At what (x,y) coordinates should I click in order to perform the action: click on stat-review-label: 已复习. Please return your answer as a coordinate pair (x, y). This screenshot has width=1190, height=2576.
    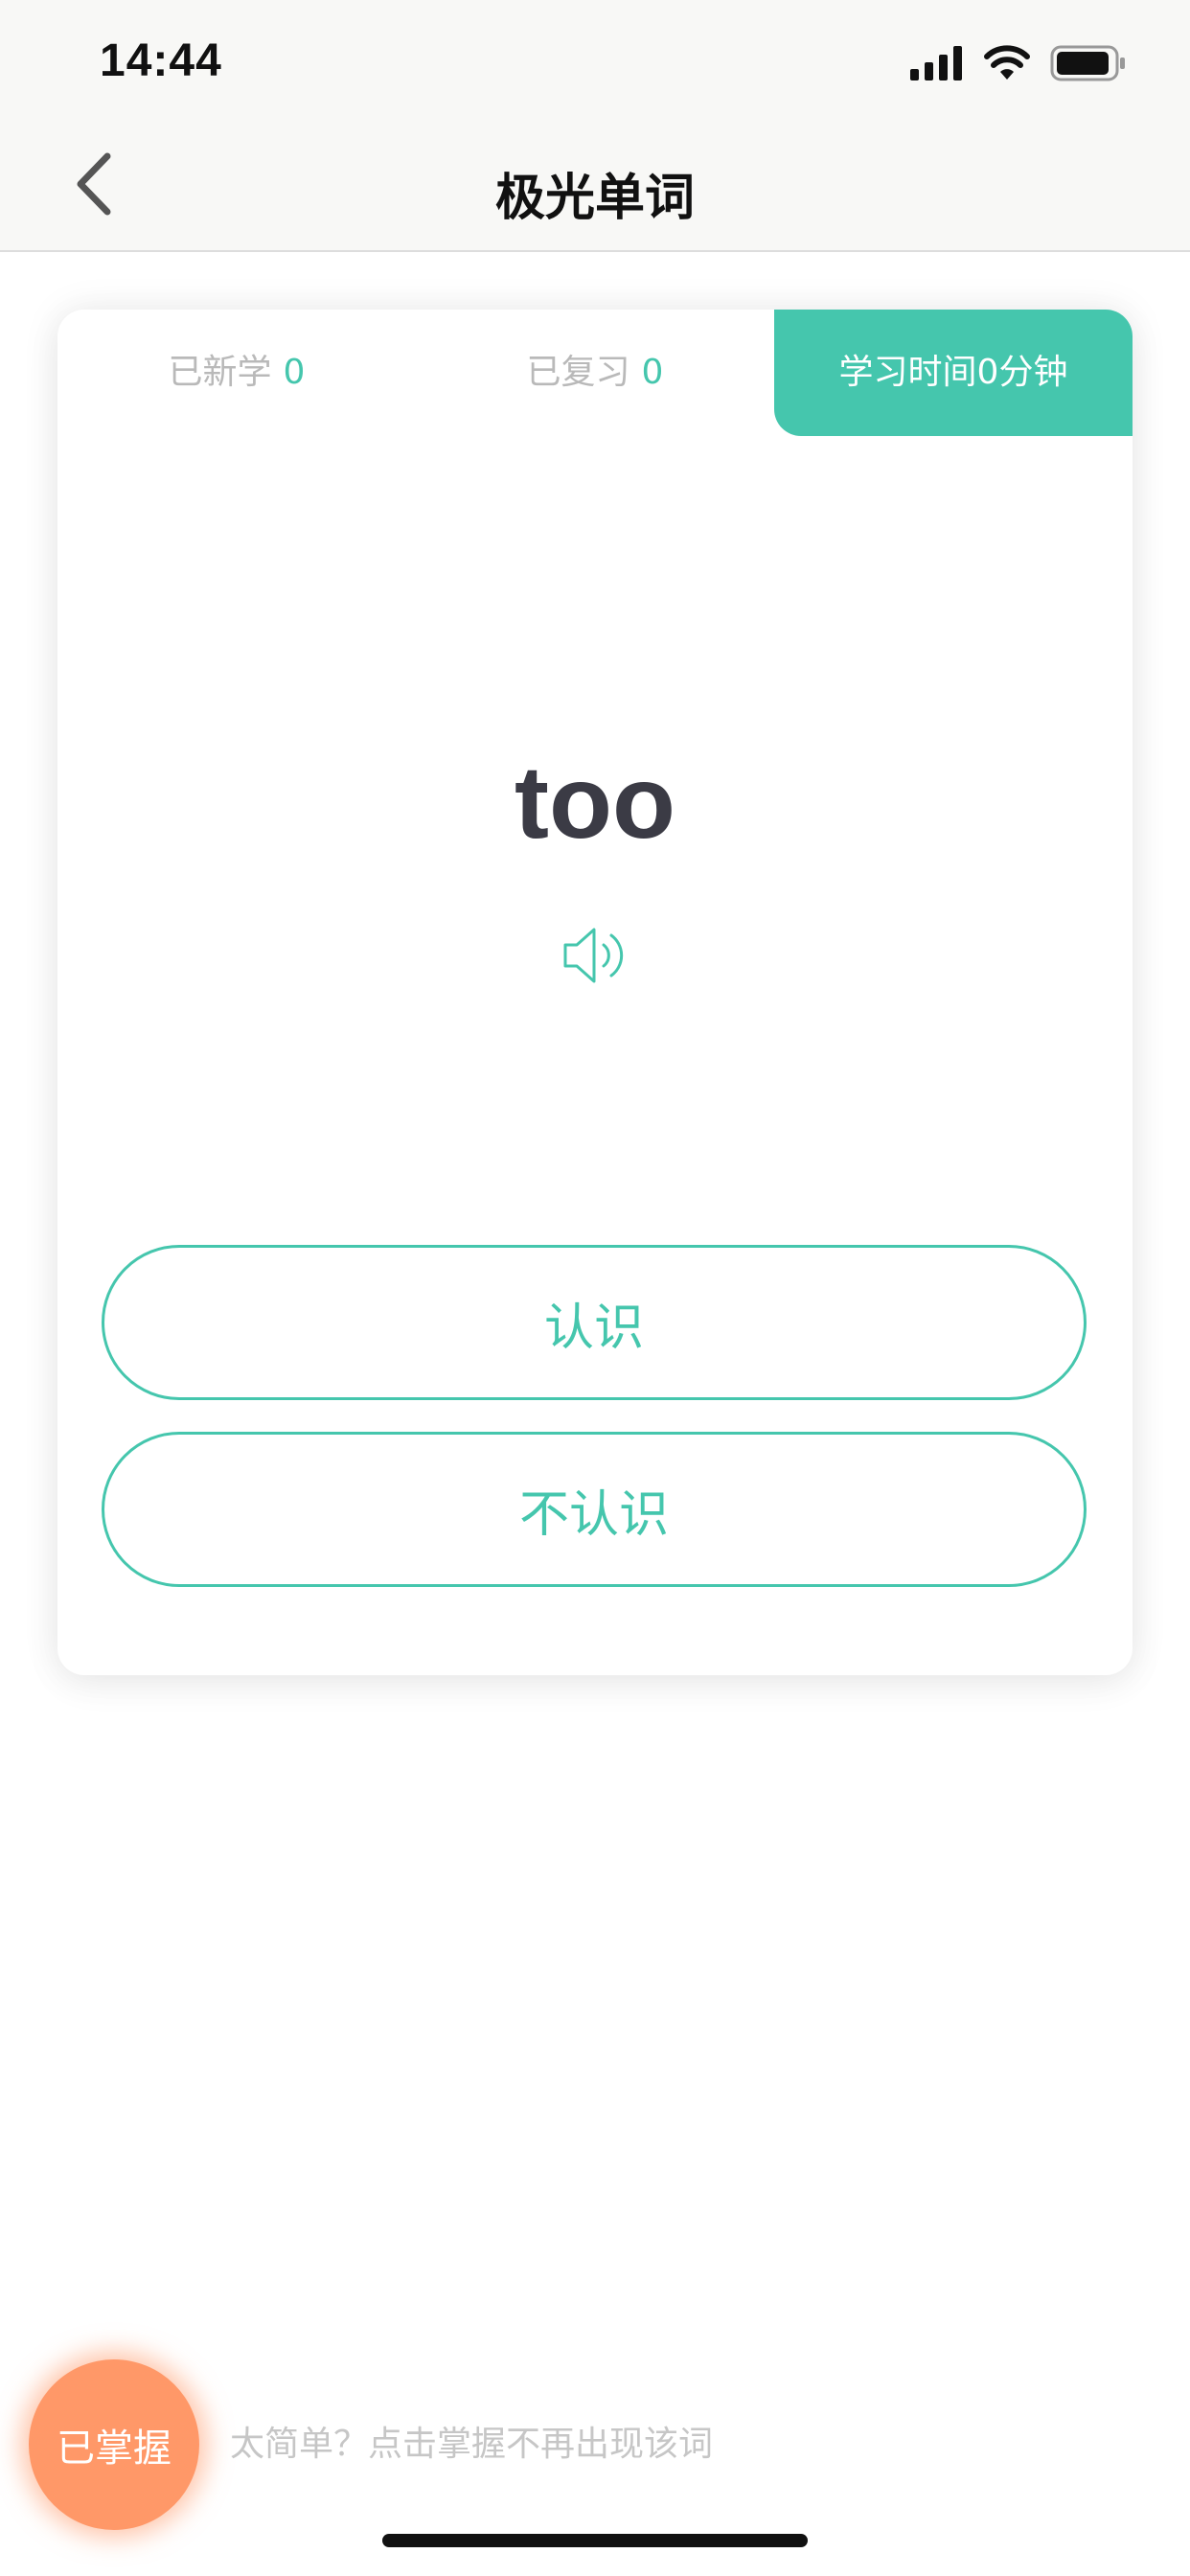
    Looking at the image, I should click on (578, 373).